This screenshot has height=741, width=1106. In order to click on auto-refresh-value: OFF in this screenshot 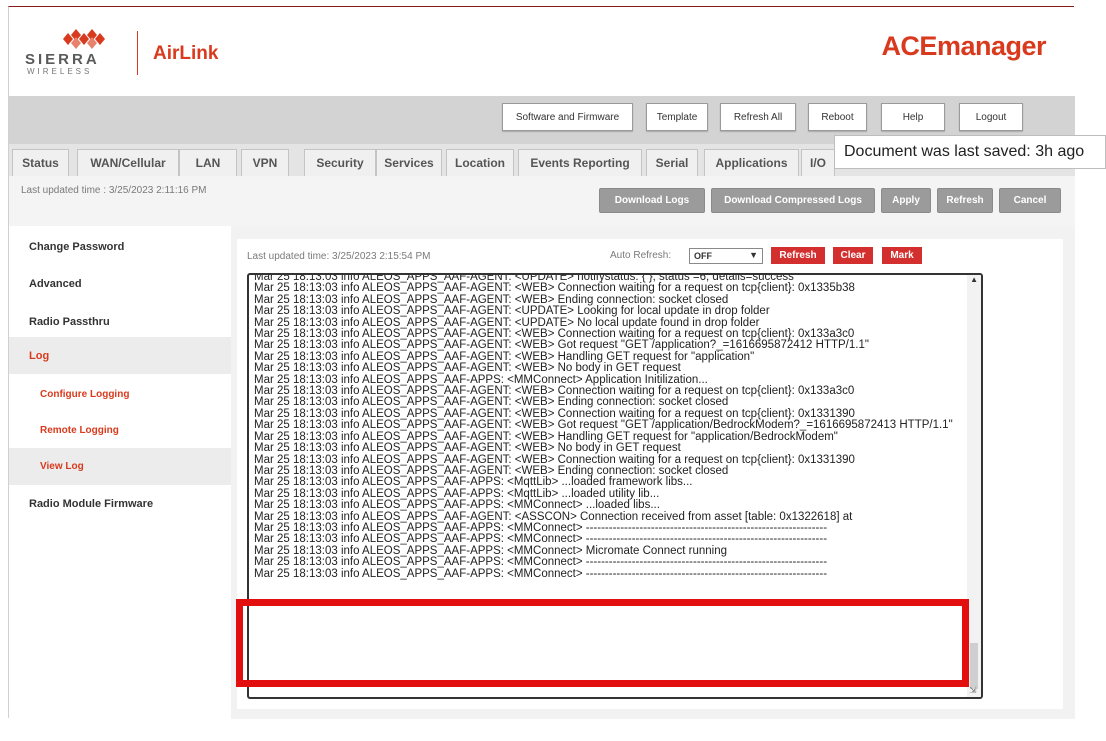, I will do `click(703, 256)`.